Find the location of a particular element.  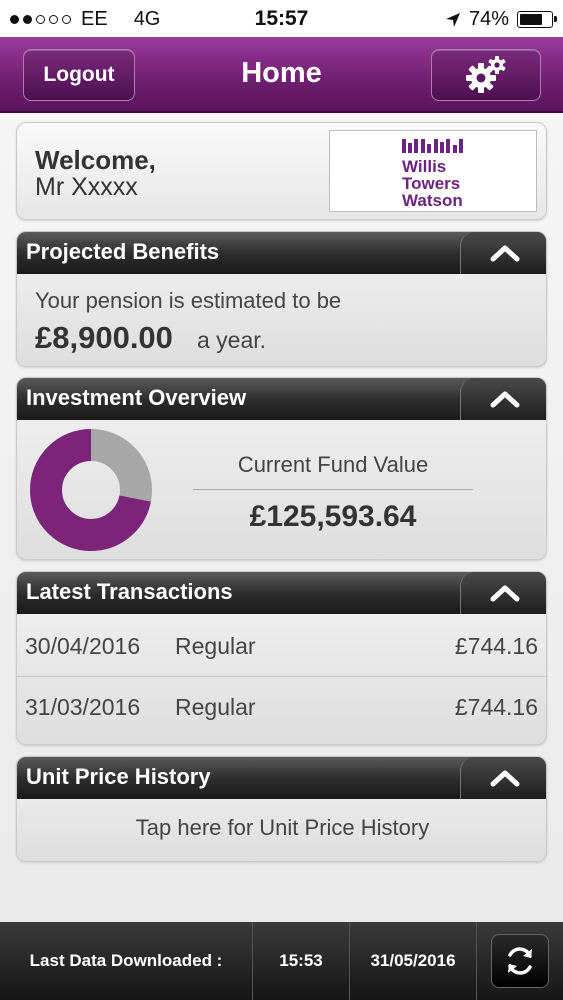

status-right: 74% is located at coordinates (501, 19).